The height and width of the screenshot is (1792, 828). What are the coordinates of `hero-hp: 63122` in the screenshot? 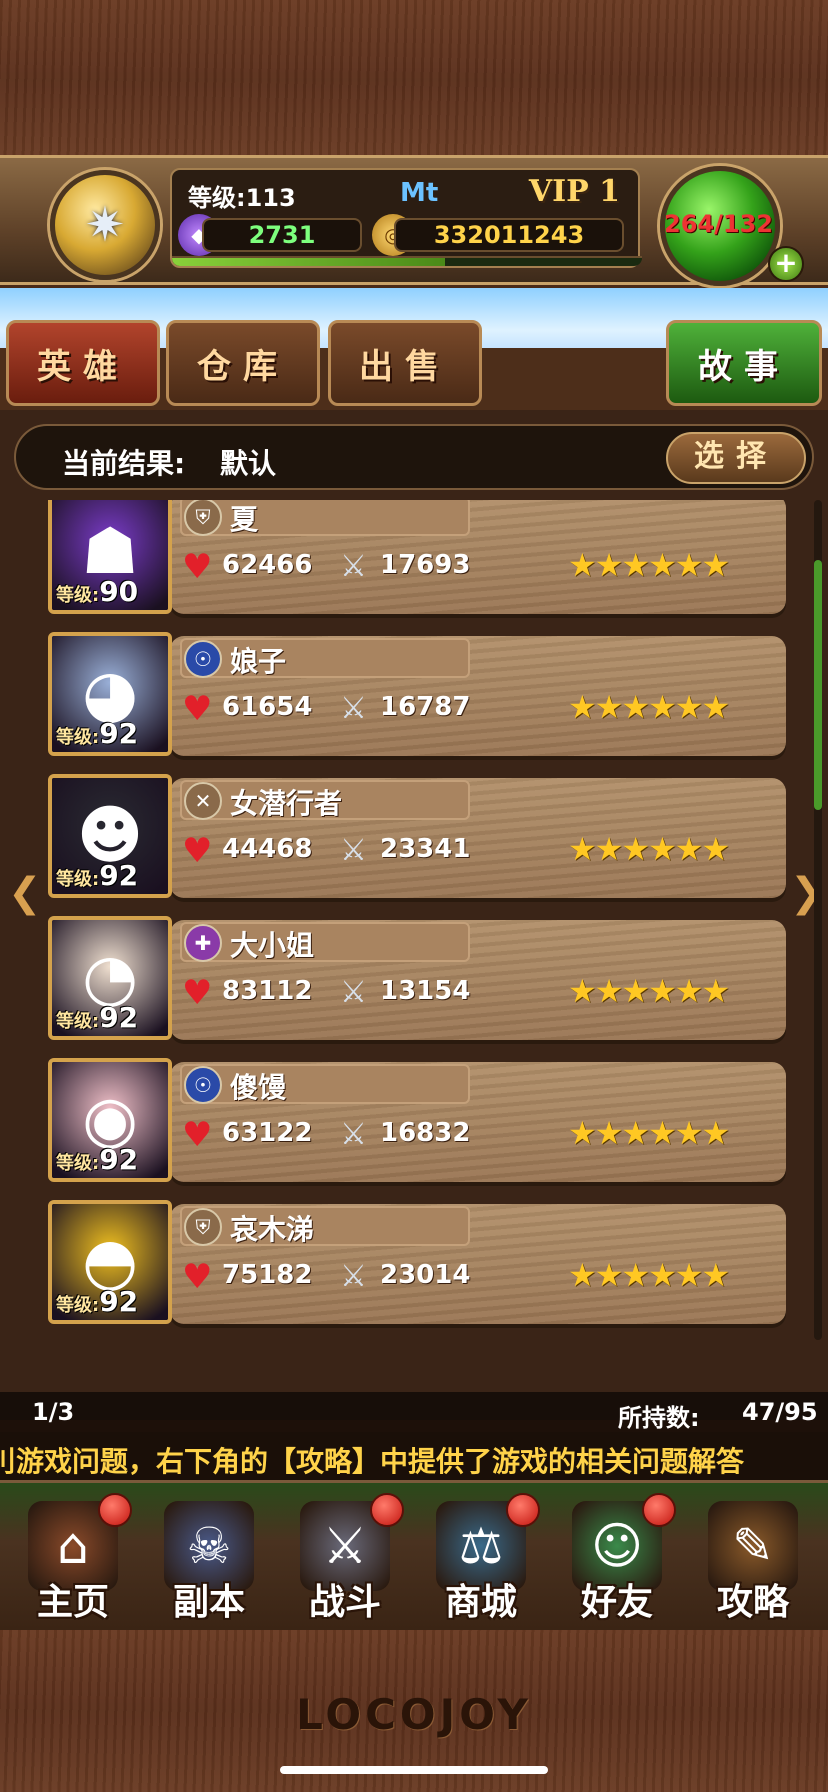 It's located at (267, 1133).